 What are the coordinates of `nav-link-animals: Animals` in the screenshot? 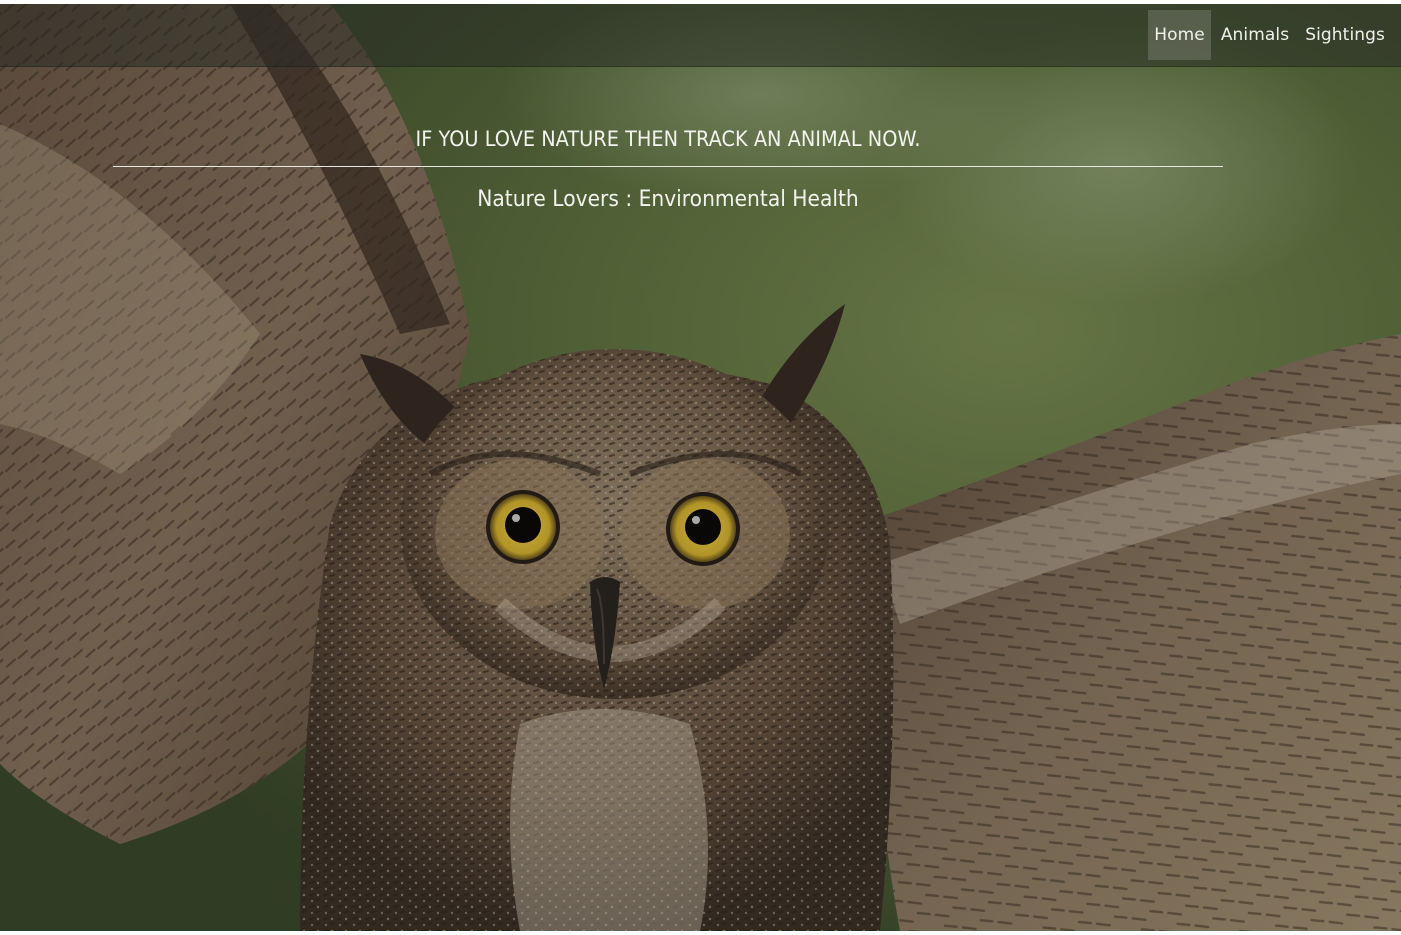 It's located at (1255, 35).